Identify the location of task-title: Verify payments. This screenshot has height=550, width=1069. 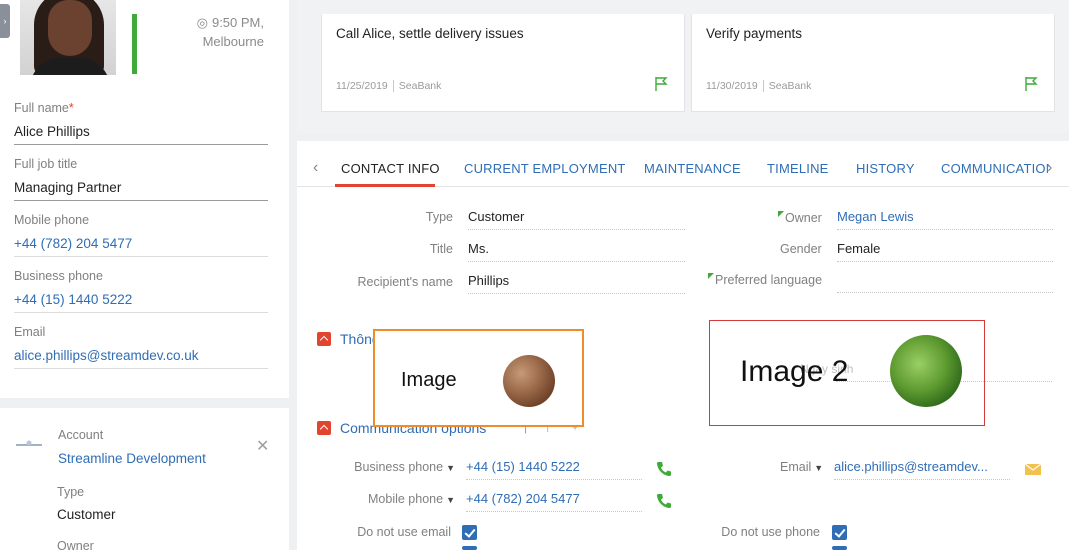
(754, 33).